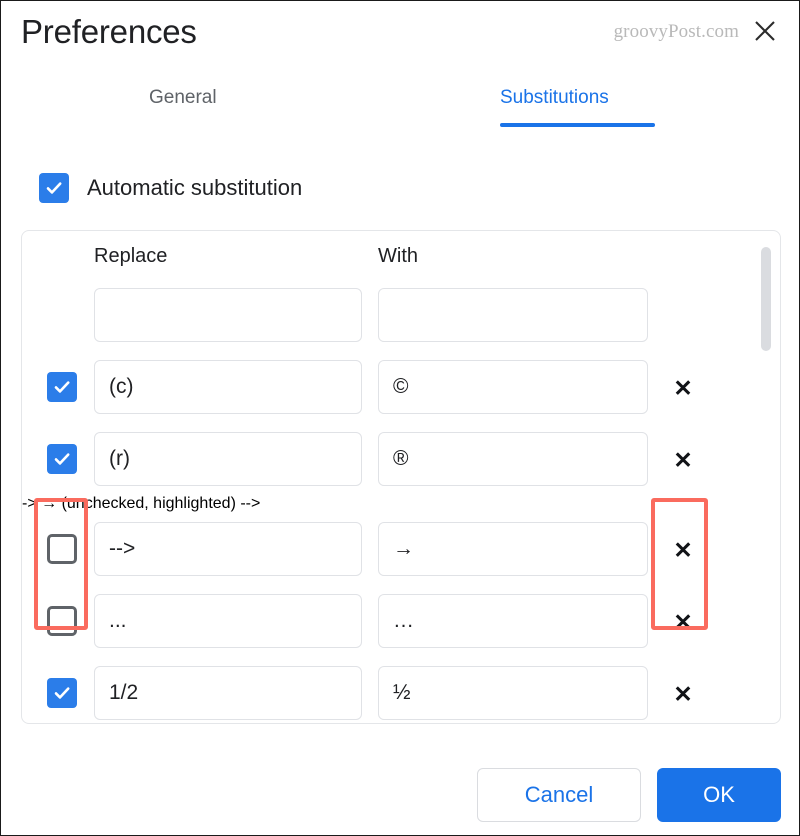 The width and height of the screenshot is (800, 836). What do you see at coordinates (54, 188) in the screenshot?
I see `automatic-substitution-checkbox` at bounding box center [54, 188].